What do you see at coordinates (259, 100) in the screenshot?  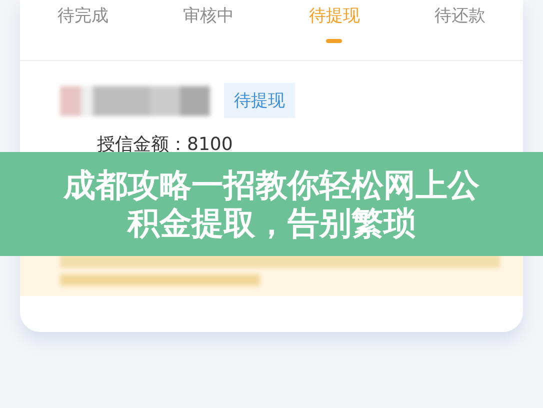 I see `status-tag: 待提现` at bounding box center [259, 100].